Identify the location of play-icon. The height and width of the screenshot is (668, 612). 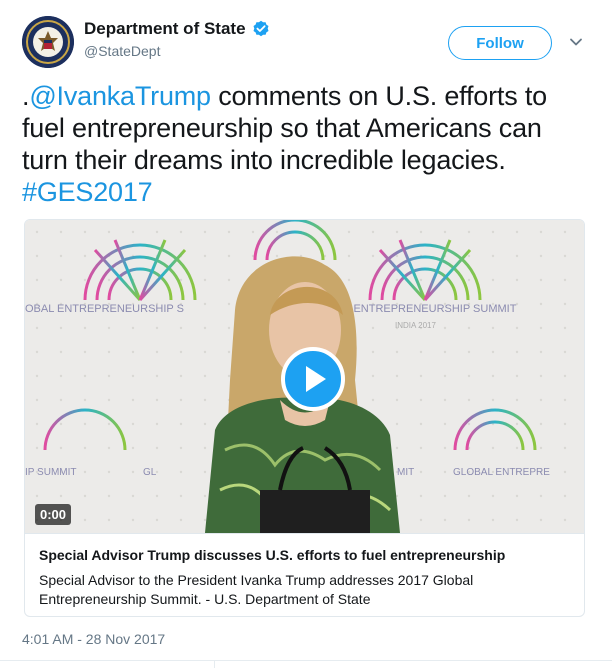
(316, 379).